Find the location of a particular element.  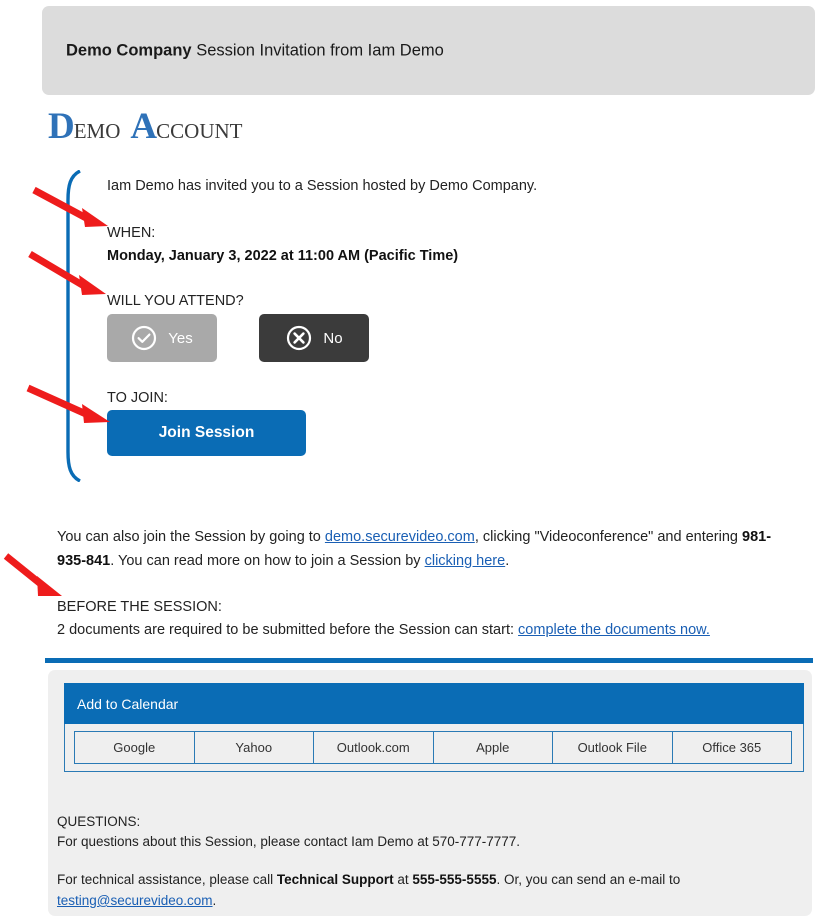

calendar-option-office-365: Office 365 is located at coordinates (731, 747).